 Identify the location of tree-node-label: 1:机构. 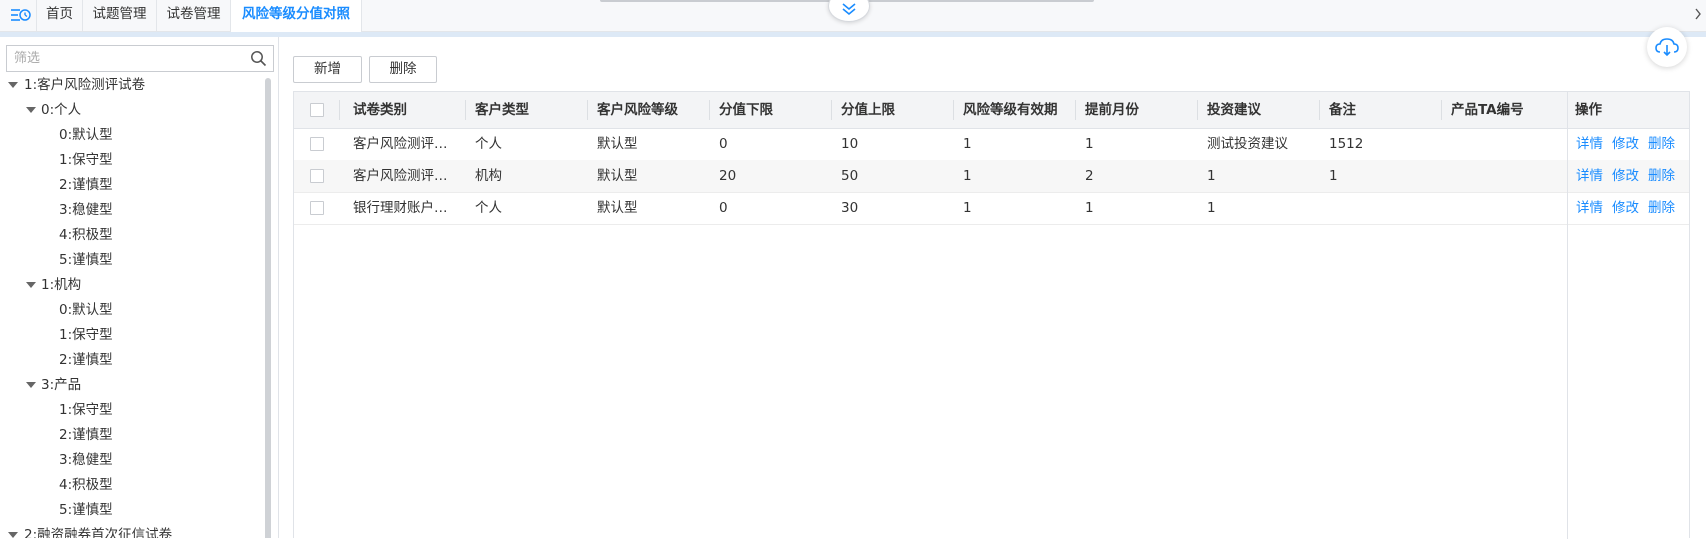
(61, 285).